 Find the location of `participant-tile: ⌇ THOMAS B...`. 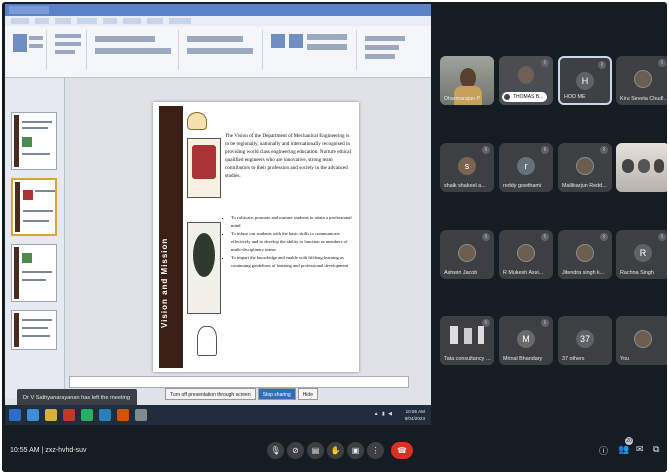

participant-tile: ⌇ THOMAS B... is located at coordinates (526, 80).